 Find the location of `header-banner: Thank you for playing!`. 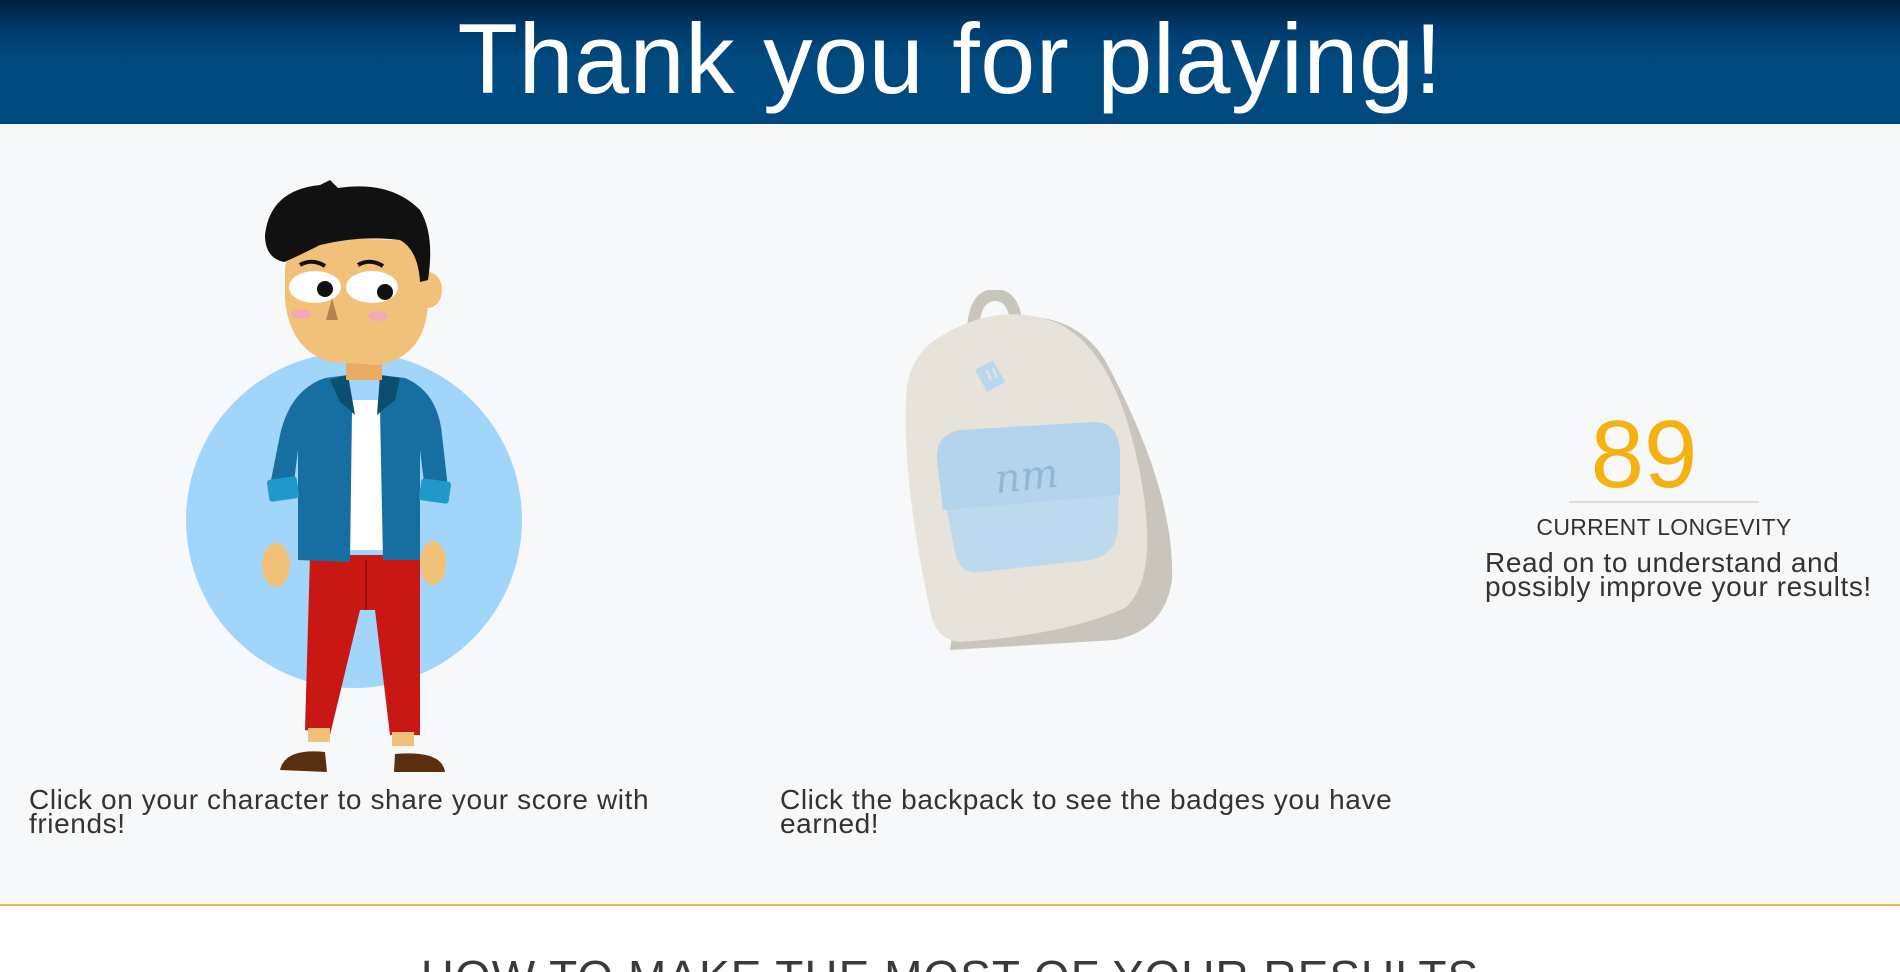

header-banner: Thank you for playing! is located at coordinates (950, 62).